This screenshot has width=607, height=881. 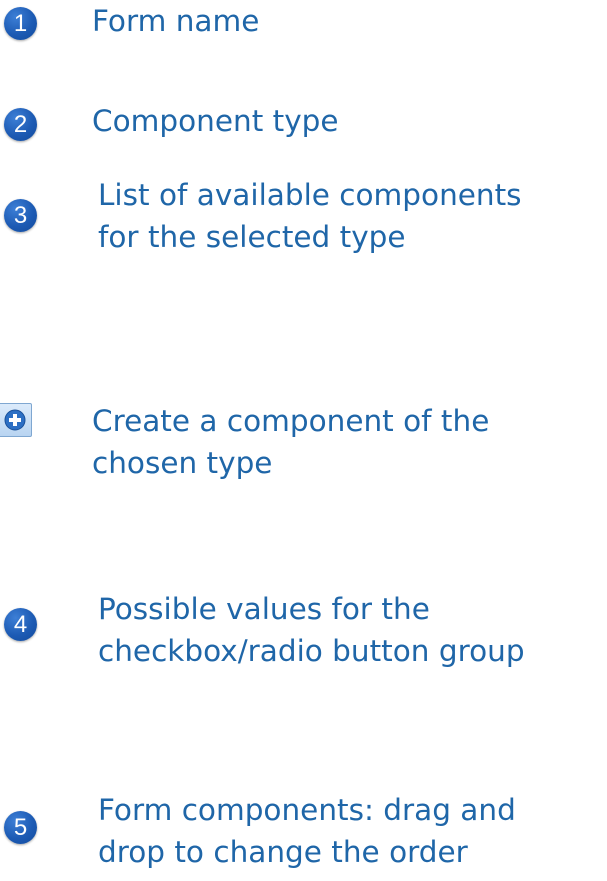 What do you see at coordinates (310, 195) in the screenshot?
I see `legend-label-line: List of available components` at bounding box center [310, 195].